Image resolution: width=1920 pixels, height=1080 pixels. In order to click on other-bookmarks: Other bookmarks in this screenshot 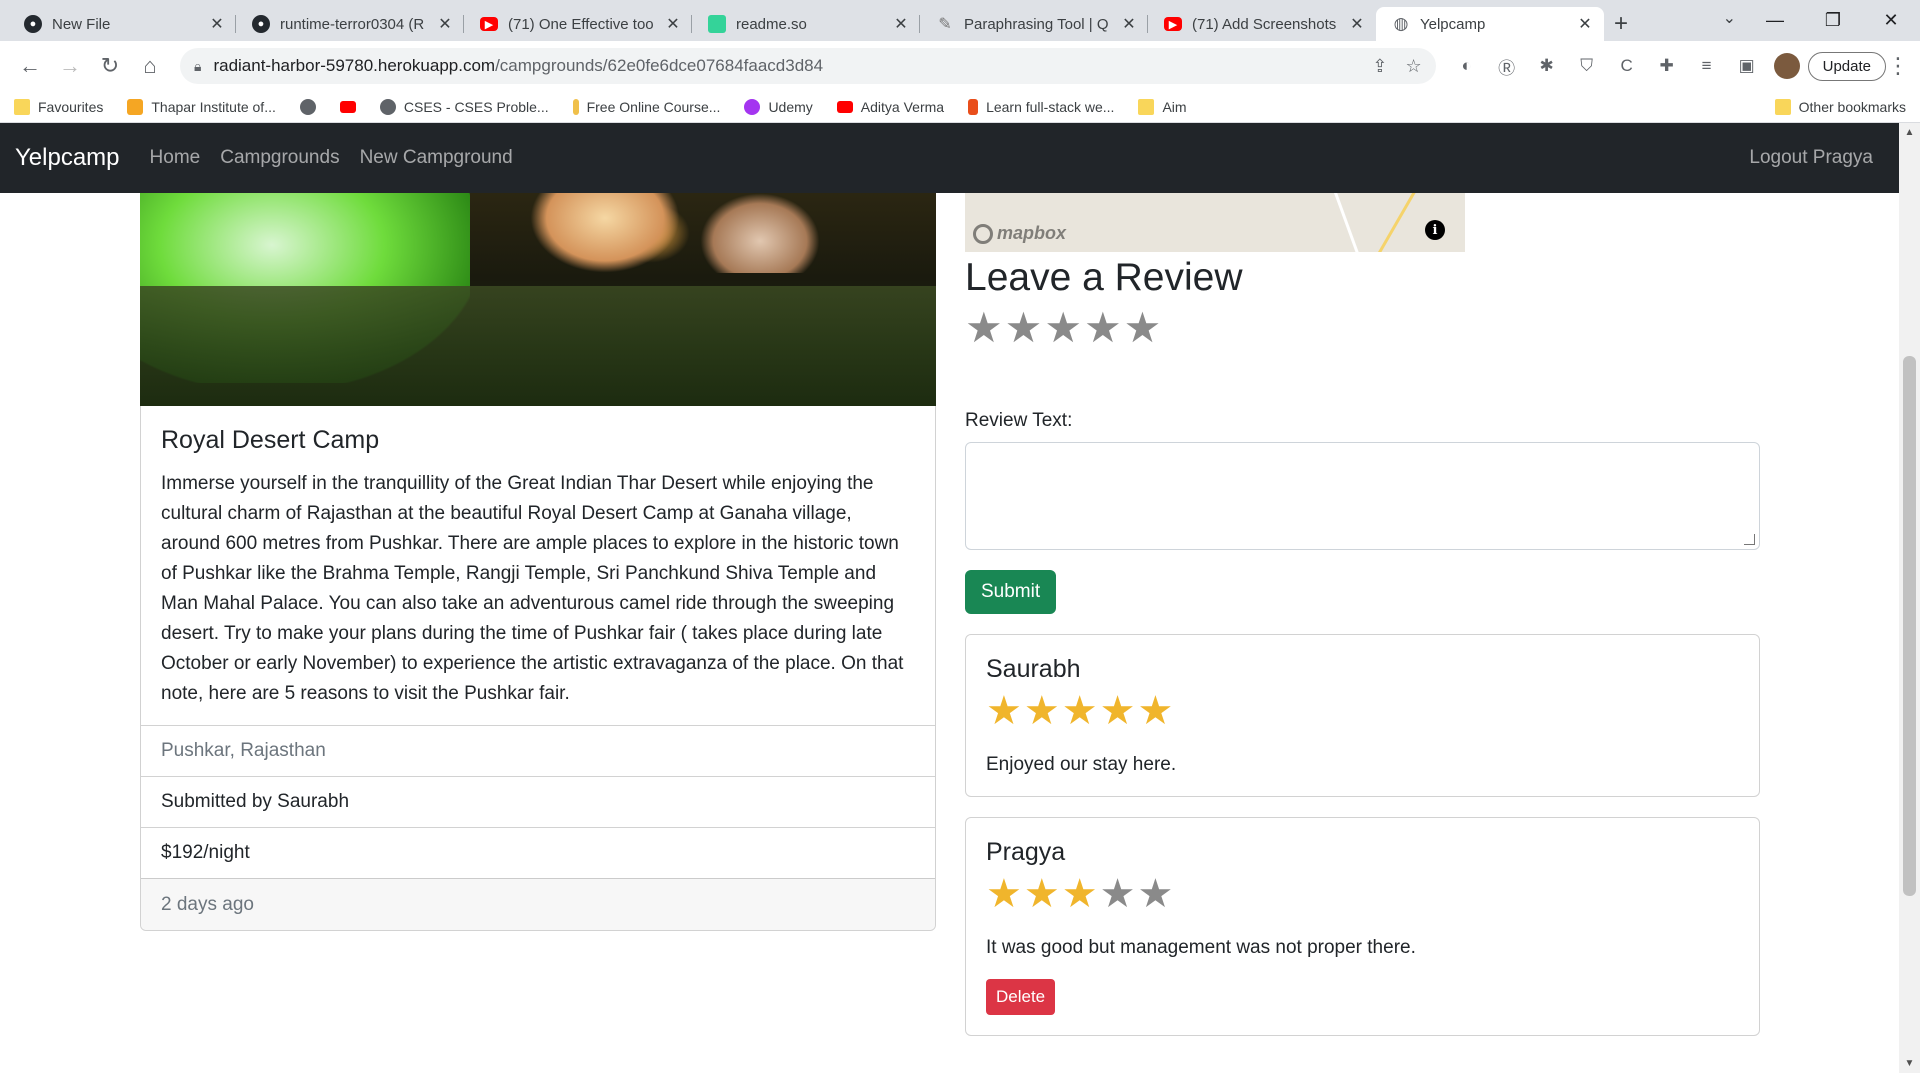, I will do `click(1840, 106)`.